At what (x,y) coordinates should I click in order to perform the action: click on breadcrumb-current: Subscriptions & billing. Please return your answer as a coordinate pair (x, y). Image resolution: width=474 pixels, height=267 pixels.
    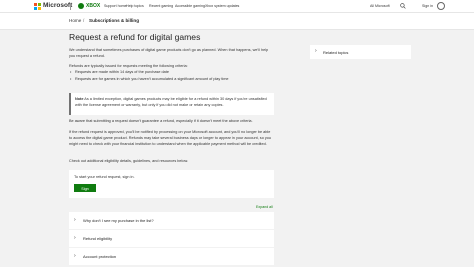
    Looking at the image, I should click on (114, 20).